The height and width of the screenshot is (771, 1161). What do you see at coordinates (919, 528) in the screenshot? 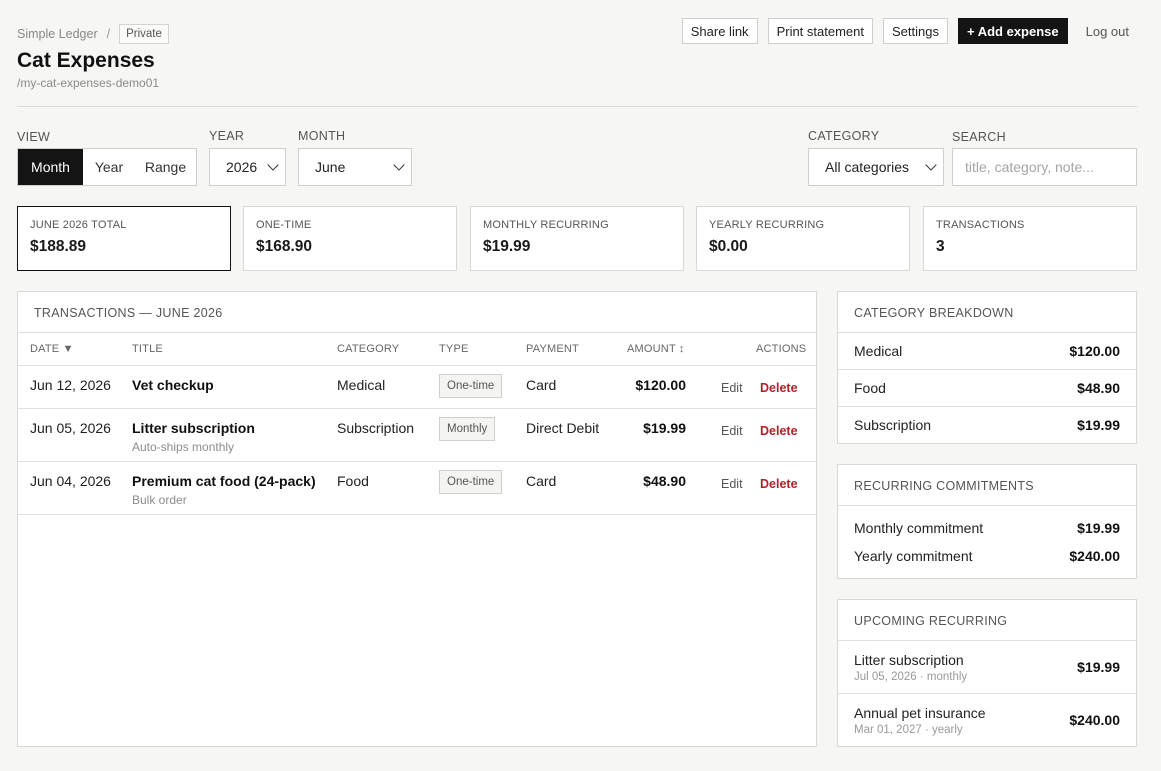
I see `commitment-name: Monthly commitment` at bounding box center [919, 528].